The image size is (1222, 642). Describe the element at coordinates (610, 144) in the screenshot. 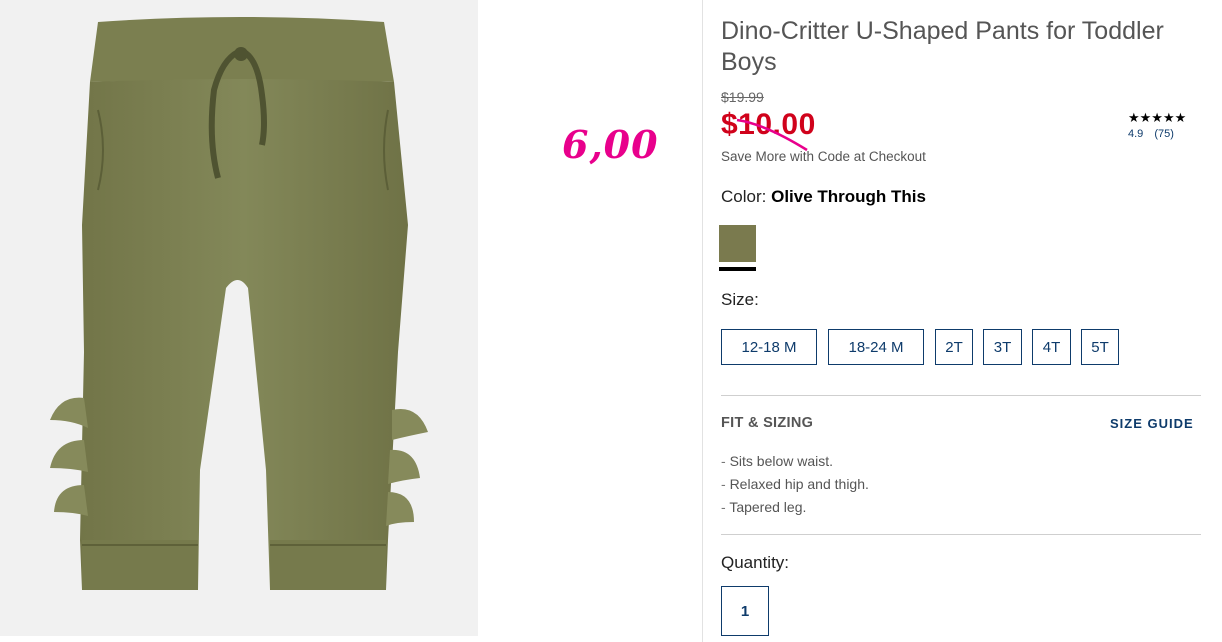

I see `handwritten-price-annotation: 6,00` at that location.